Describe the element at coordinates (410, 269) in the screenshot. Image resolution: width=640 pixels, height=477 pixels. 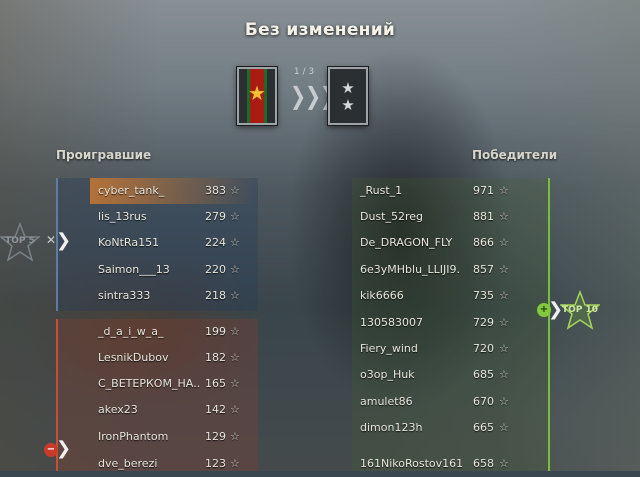
I see `player-name: 6e3yMHblu_LLIJI9.` at that location.